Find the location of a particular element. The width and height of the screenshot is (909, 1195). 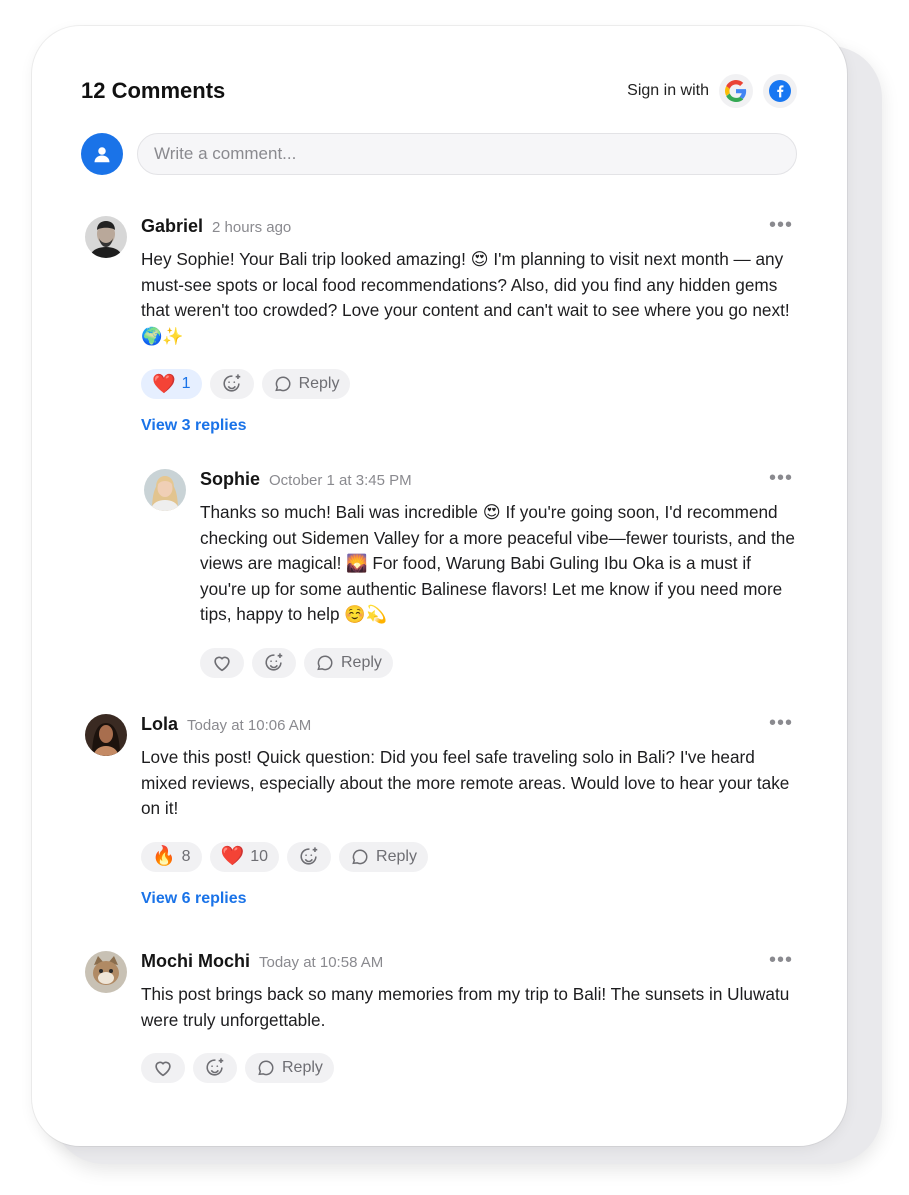

avatar-sophie-image is located at coordinates (165, 490).